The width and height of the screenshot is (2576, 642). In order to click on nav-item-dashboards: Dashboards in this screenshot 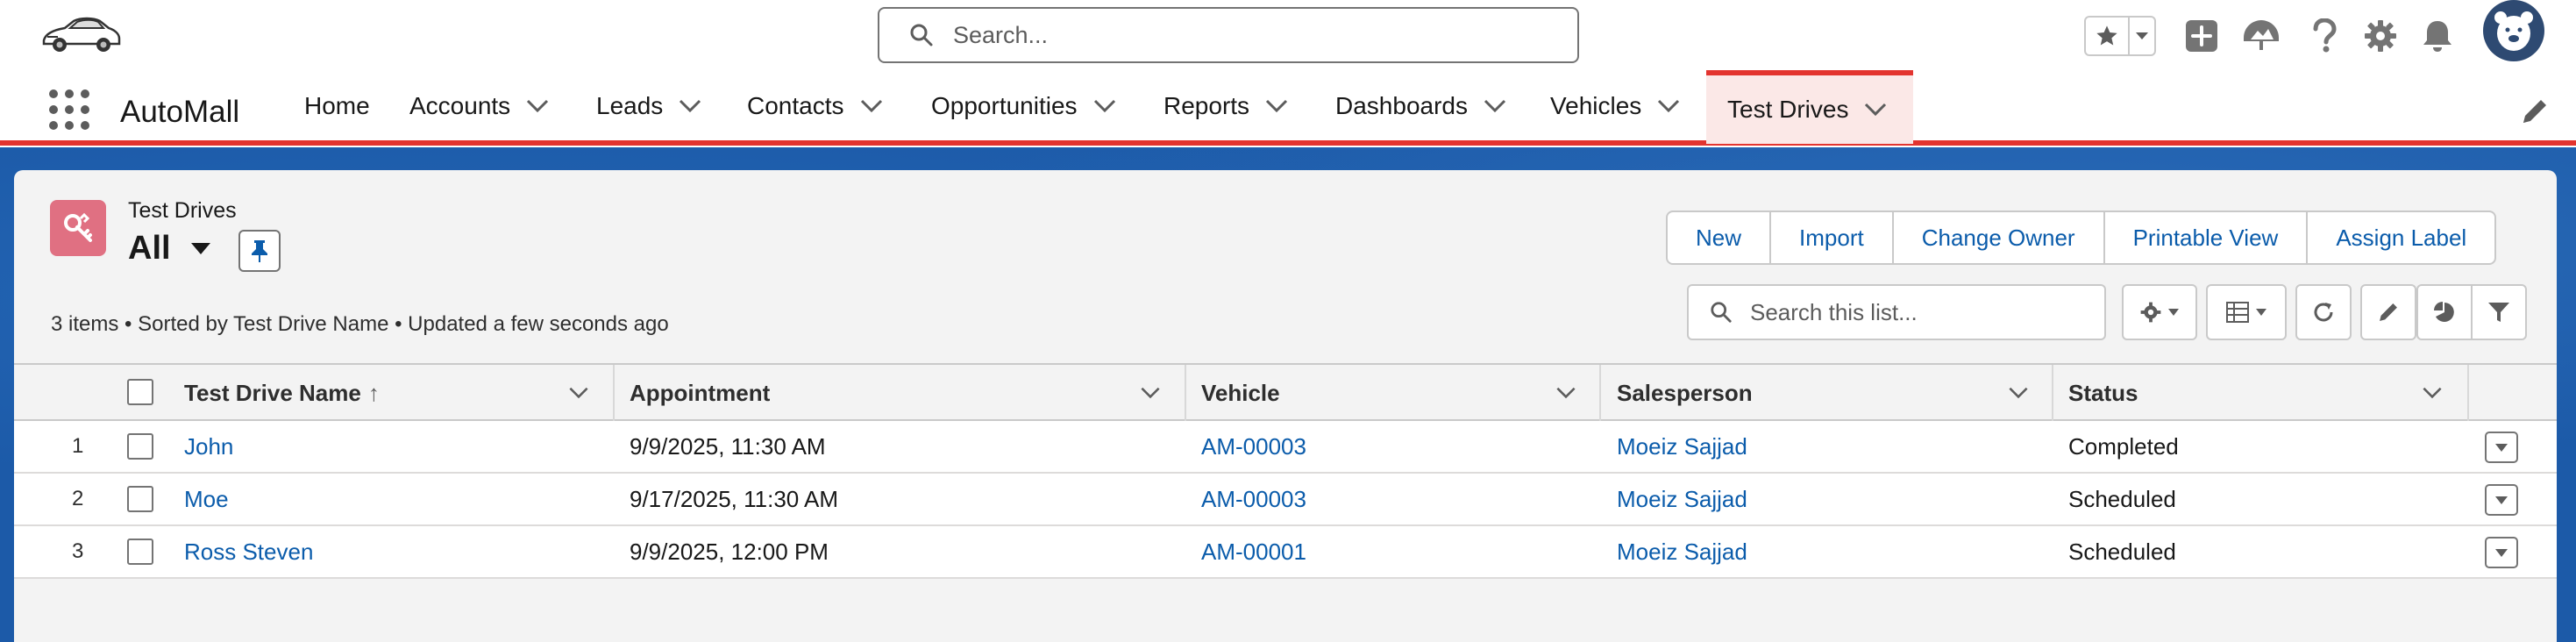, I will do `click(1420, 106)`.